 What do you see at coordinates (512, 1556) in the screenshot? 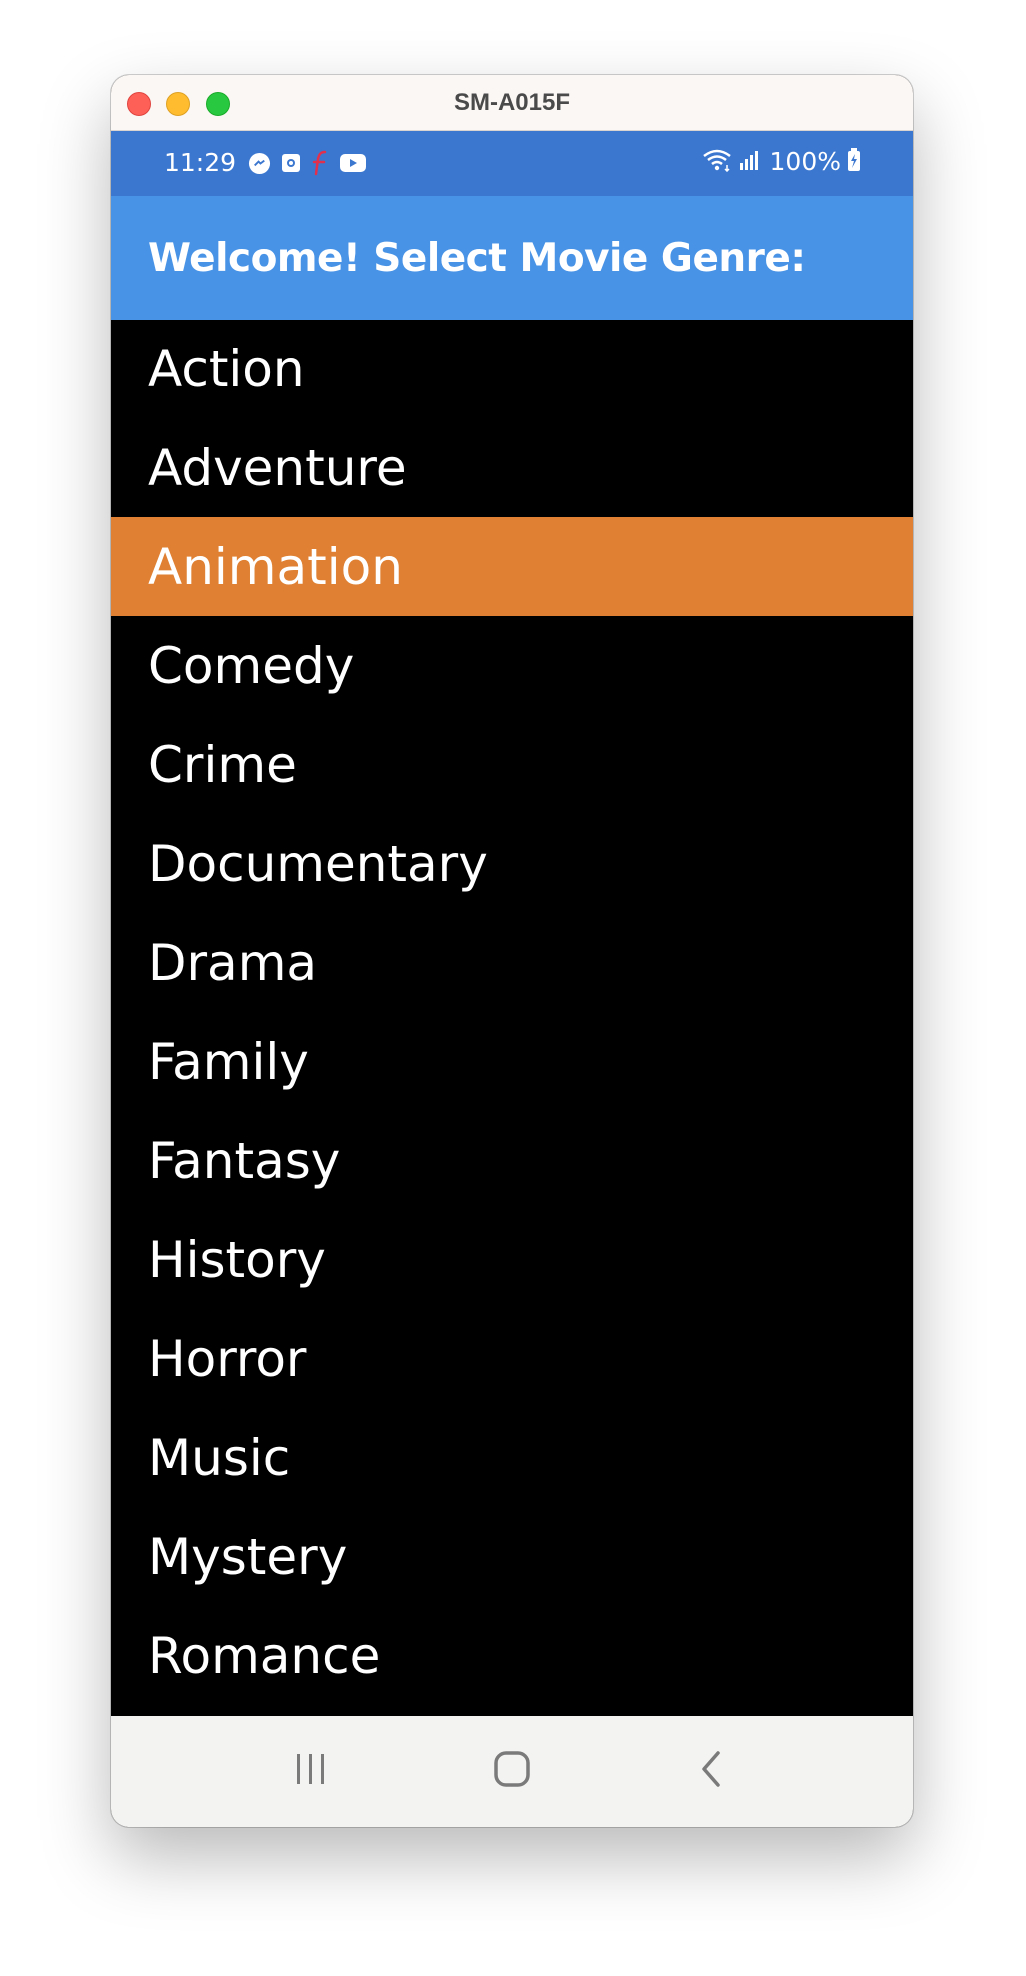
I see `genre-item-mystery: Mystery` at bounding box center [512, 1556].